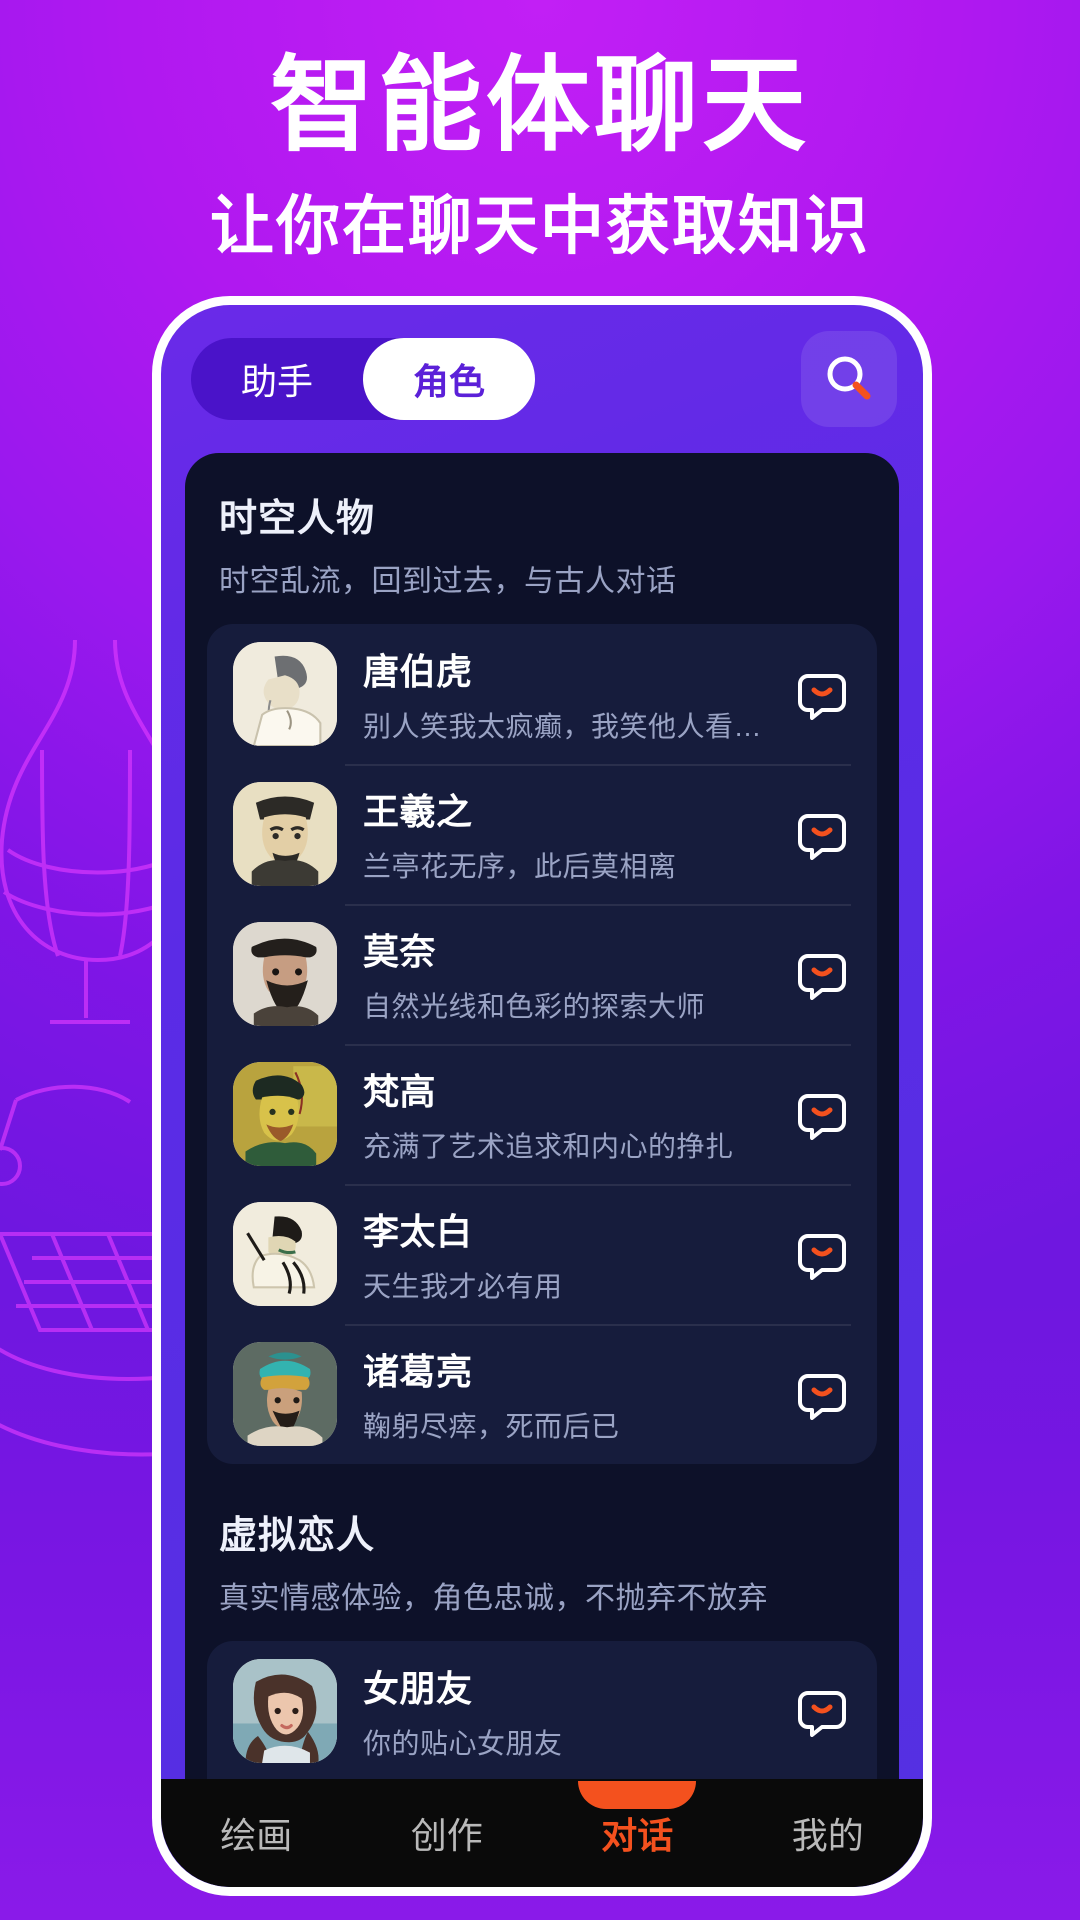 This screenshot has width=1080, height=1920. Describe the element at coordinates (565, 1711) in the screenshot. I see `list-item-text: 女朋友 你的贴心女朋友` at that location.